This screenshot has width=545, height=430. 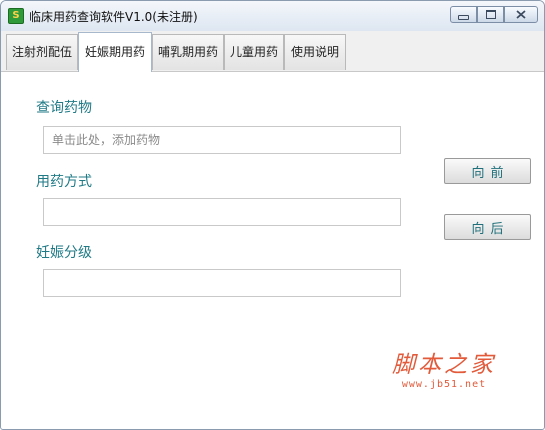 What do you see at coordinates (222, 212) in the screenshot?
I see `usage-method-field` at bounding box center [222, 212].